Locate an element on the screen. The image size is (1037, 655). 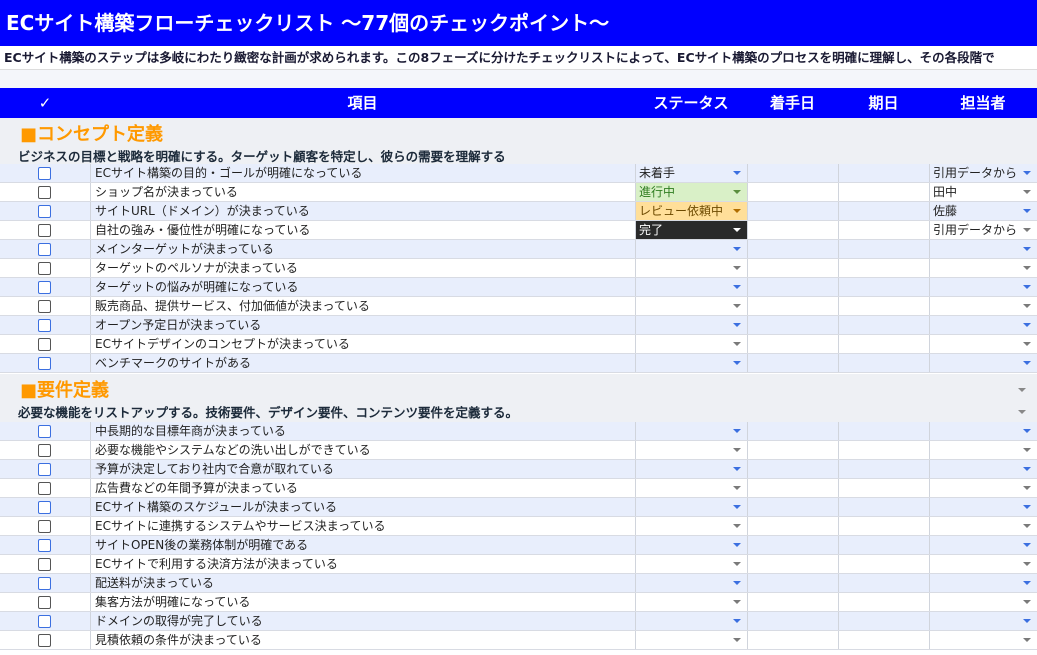
owner-dropdown: 田中 is located at coordinates (983, 192).